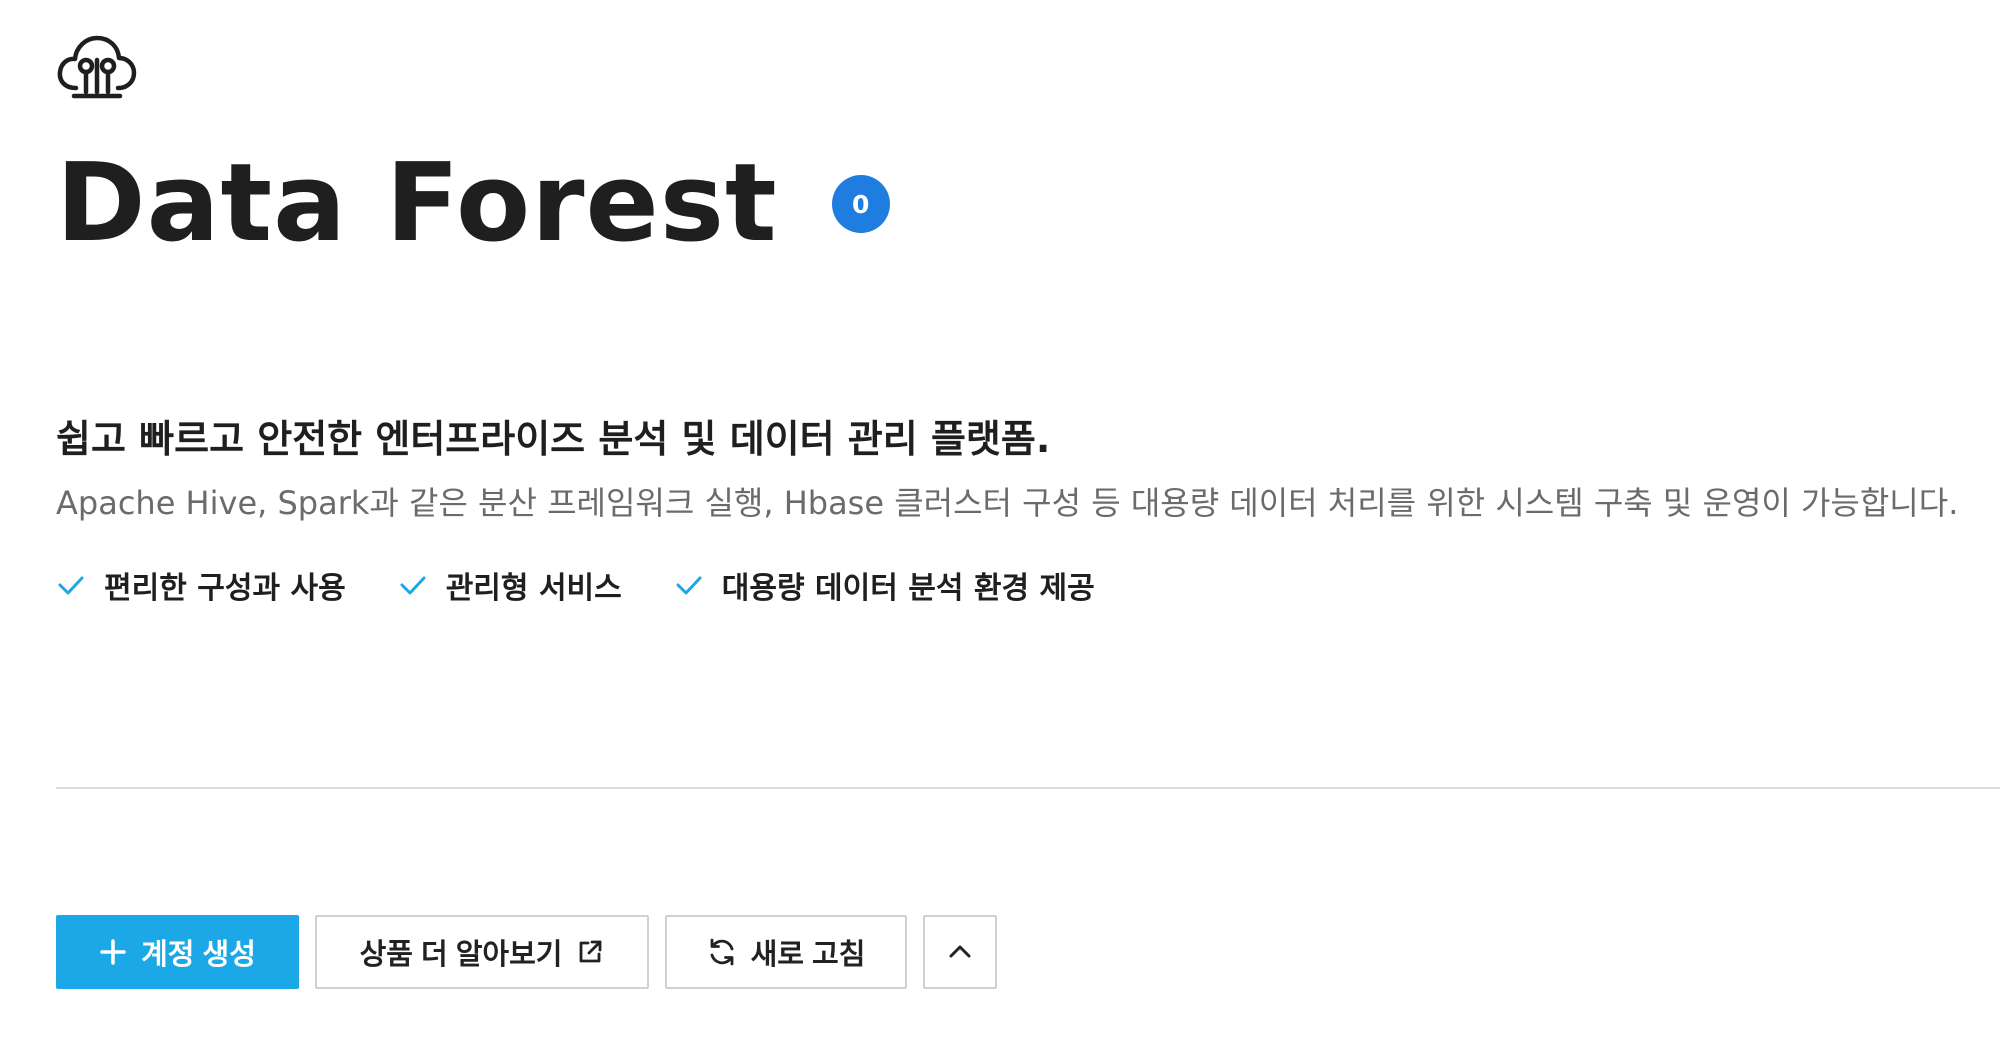 The height and width of the screenshot is (1046, 2000). I want to click on title-row: Data Forest 0, so click(473, 204).